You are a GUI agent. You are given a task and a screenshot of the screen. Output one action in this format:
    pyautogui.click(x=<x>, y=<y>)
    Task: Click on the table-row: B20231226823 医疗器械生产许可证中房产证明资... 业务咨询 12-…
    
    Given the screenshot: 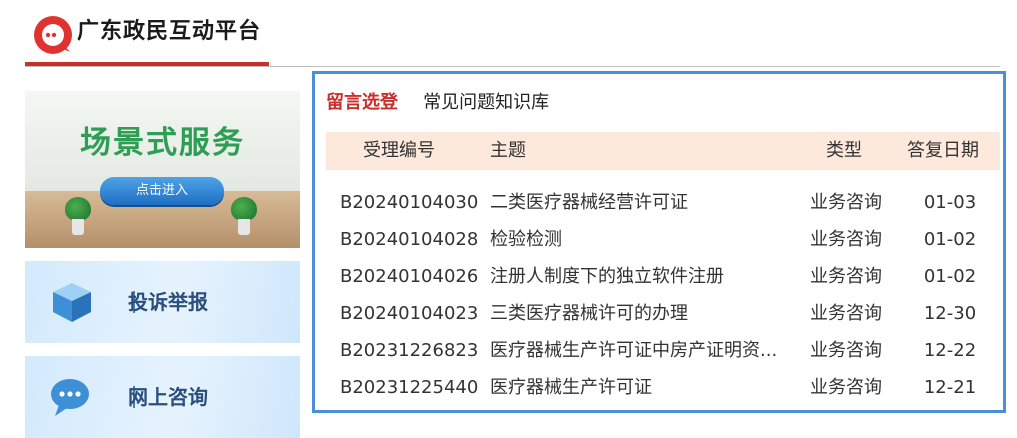 What is the action you would take?
    pyautogui.click(x=663, y=350)
    